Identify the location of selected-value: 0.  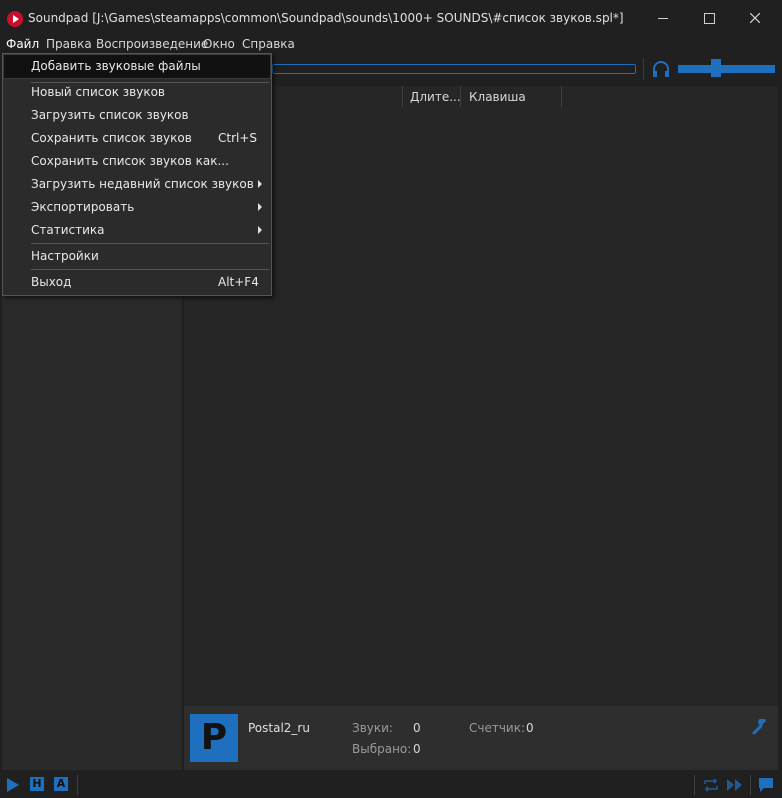
(417, 749).